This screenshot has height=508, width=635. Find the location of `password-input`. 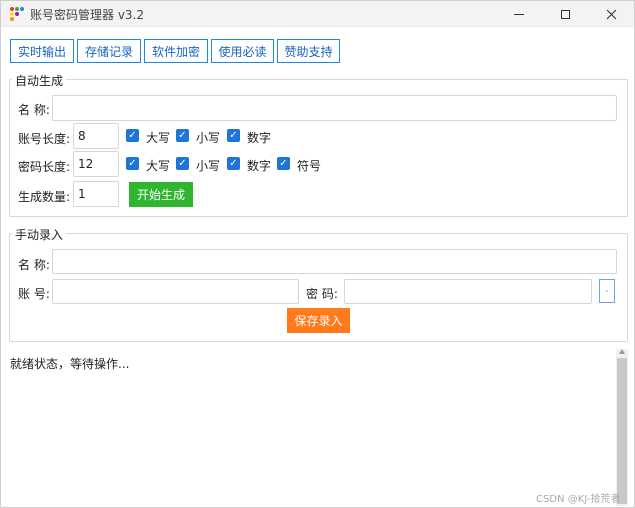

password-input is located at coordinates (468, 291).